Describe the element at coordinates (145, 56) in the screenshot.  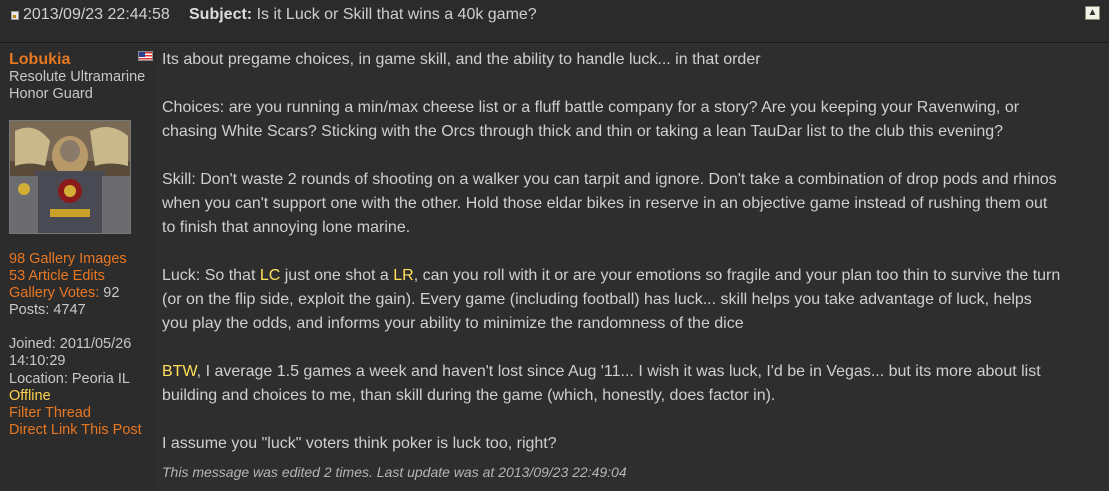
I see `us-flag-icon` at that location.